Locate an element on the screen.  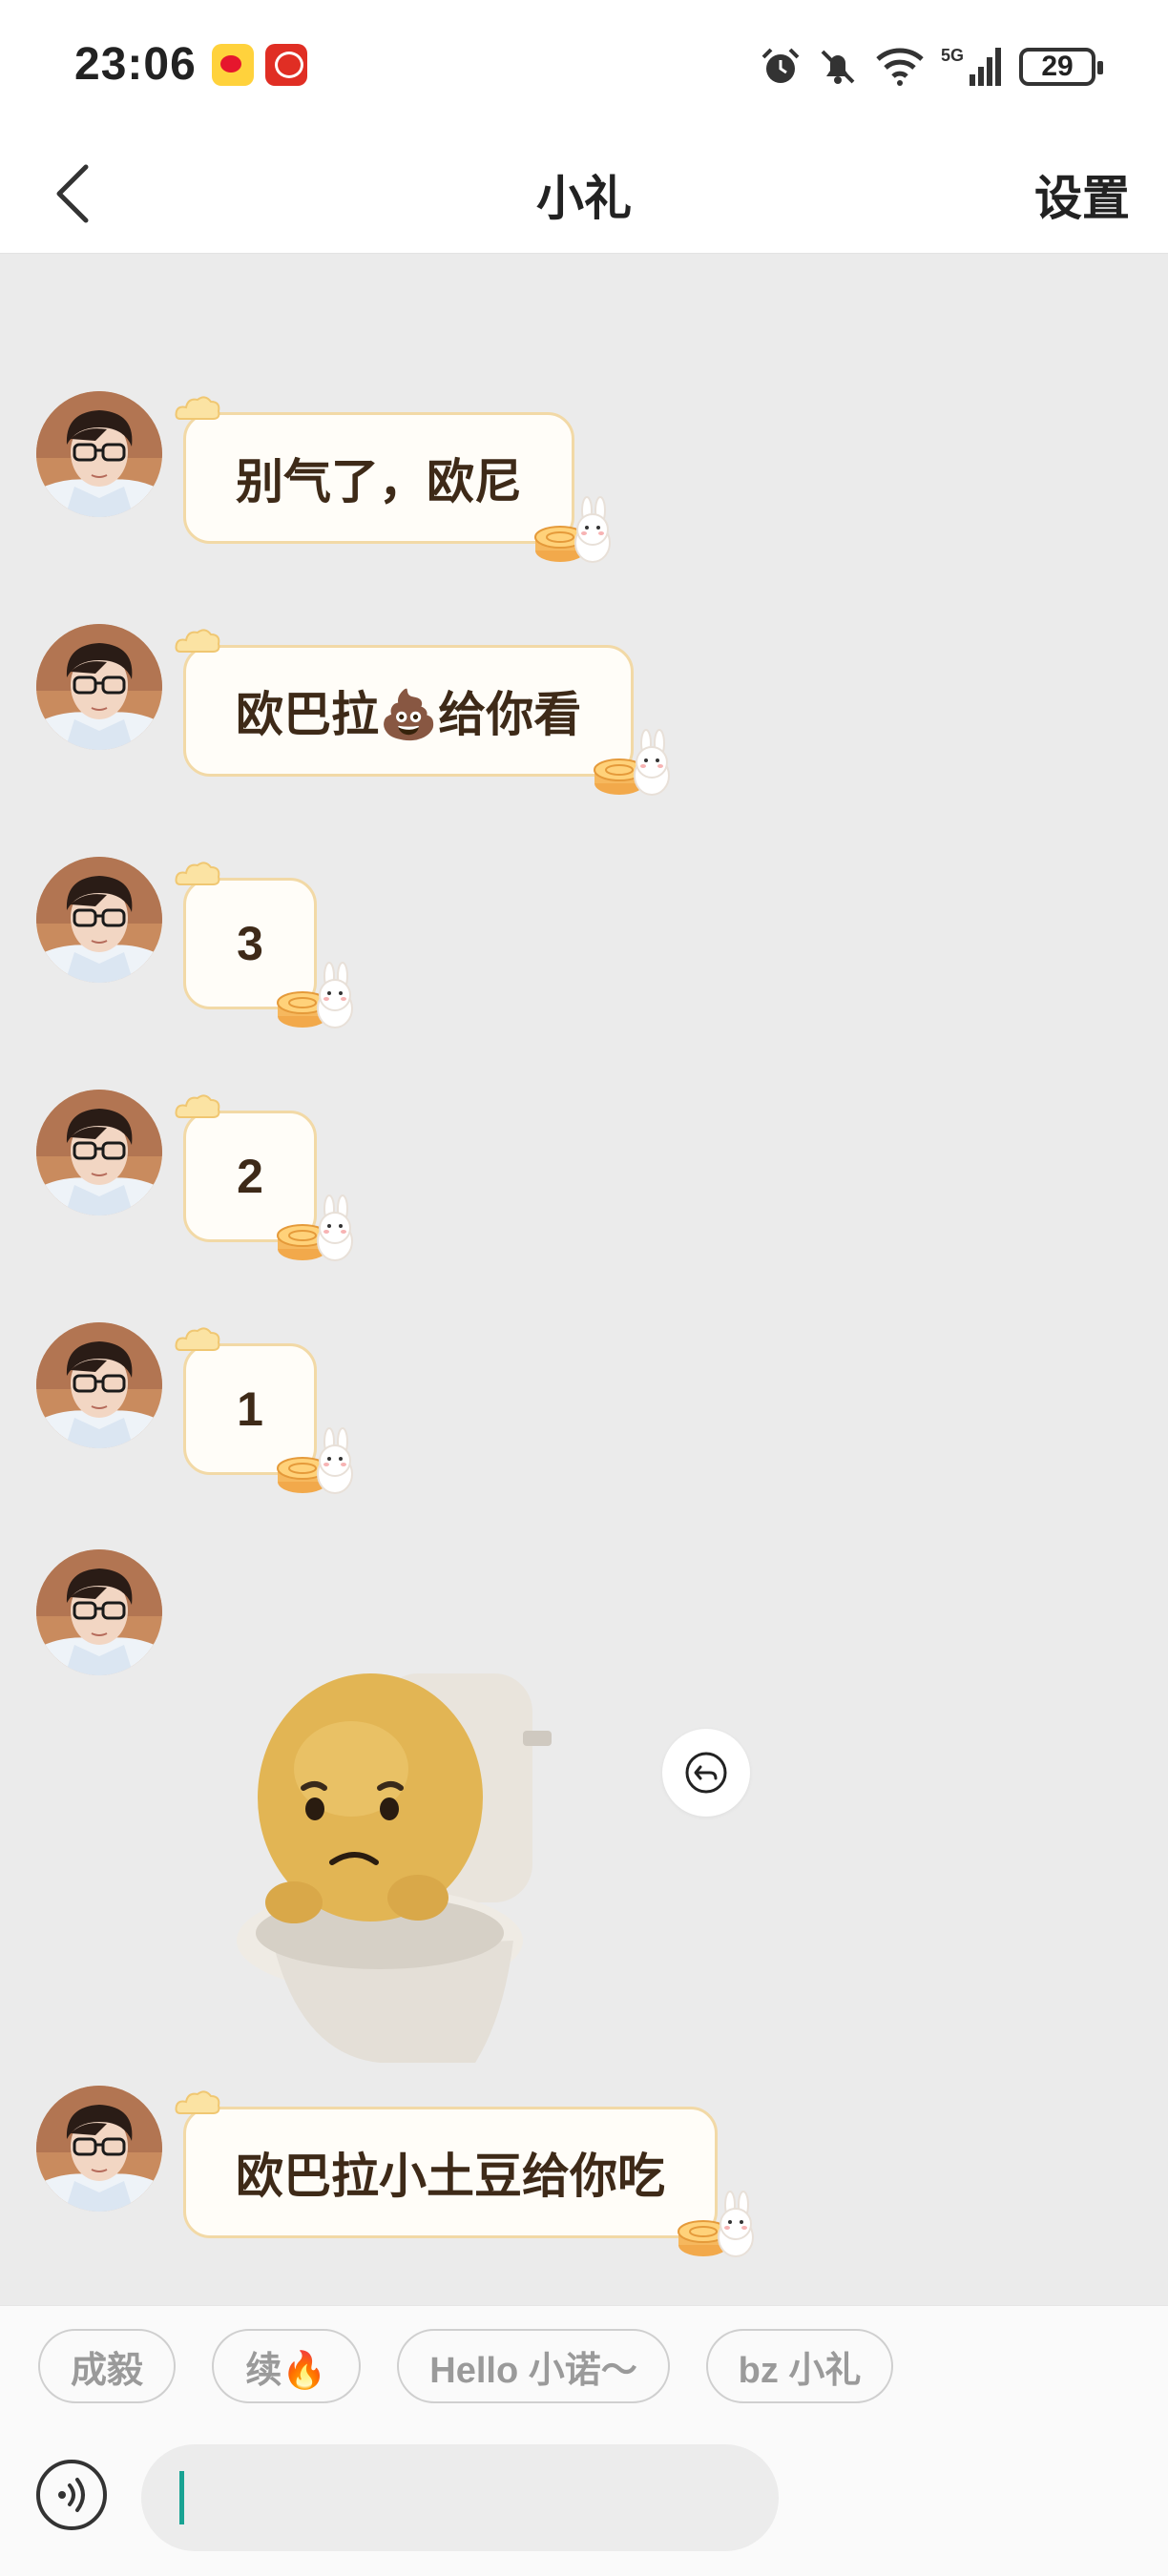
battery-level: 29 is located at coordinates (1057, 66).